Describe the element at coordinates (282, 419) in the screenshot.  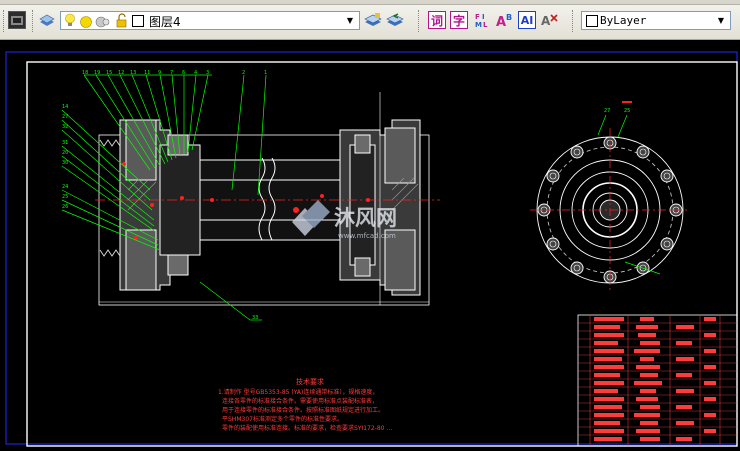
I see `notes-line: 平SHM307标准测定多个零件的标准性要求。` at that location.